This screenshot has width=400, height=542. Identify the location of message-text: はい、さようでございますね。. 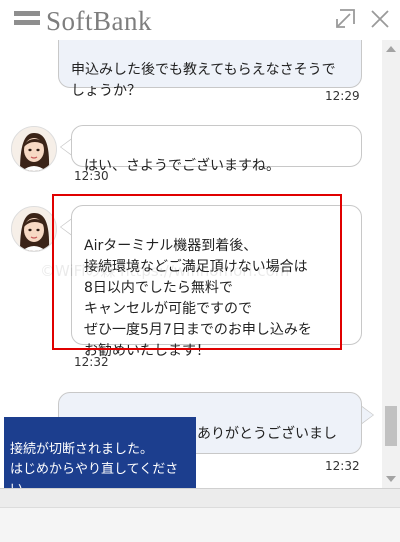
(182, 166).